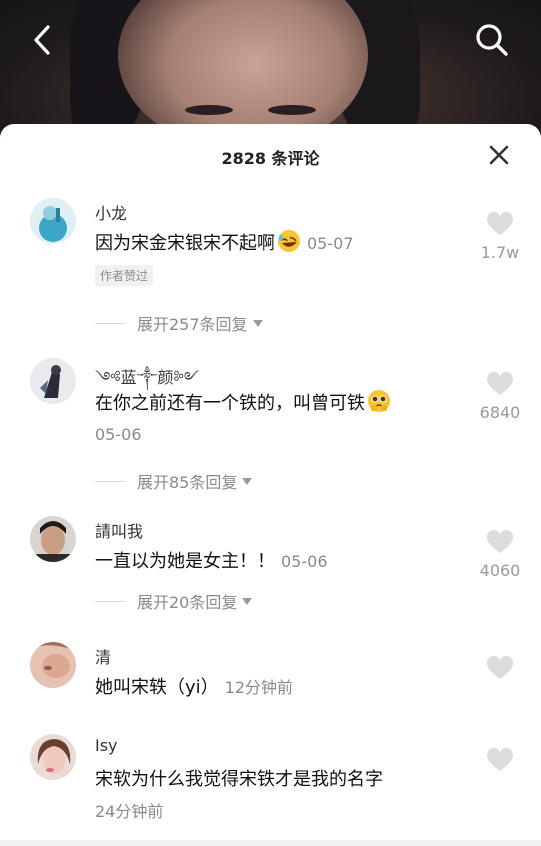  What do you see at coordinates (129, 811) in the screenshot?
I see `comment-time: 24分钟前` at bounding box center [129, 811].